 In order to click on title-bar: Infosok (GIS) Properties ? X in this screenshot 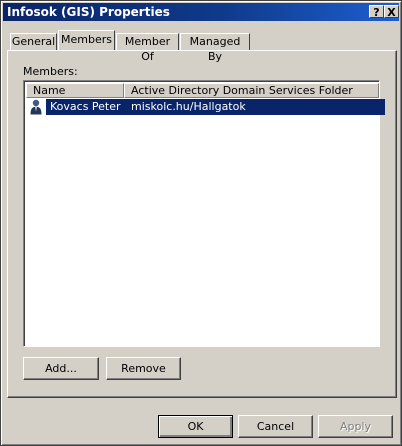, I will do `click(201, 12)`.